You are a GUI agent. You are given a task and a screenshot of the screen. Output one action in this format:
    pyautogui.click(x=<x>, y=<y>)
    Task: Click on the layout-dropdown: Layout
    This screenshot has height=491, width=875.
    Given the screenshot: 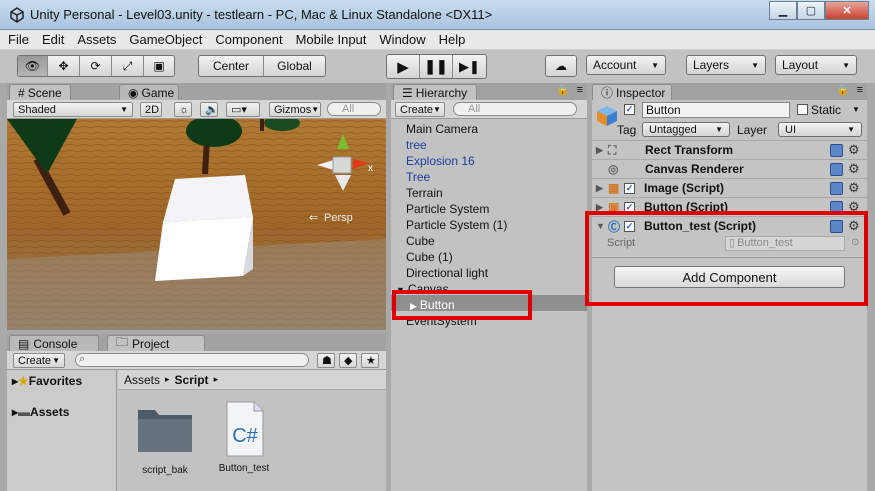 What is the action you would take?
    pyautogui.click(x=816, y=65)
    